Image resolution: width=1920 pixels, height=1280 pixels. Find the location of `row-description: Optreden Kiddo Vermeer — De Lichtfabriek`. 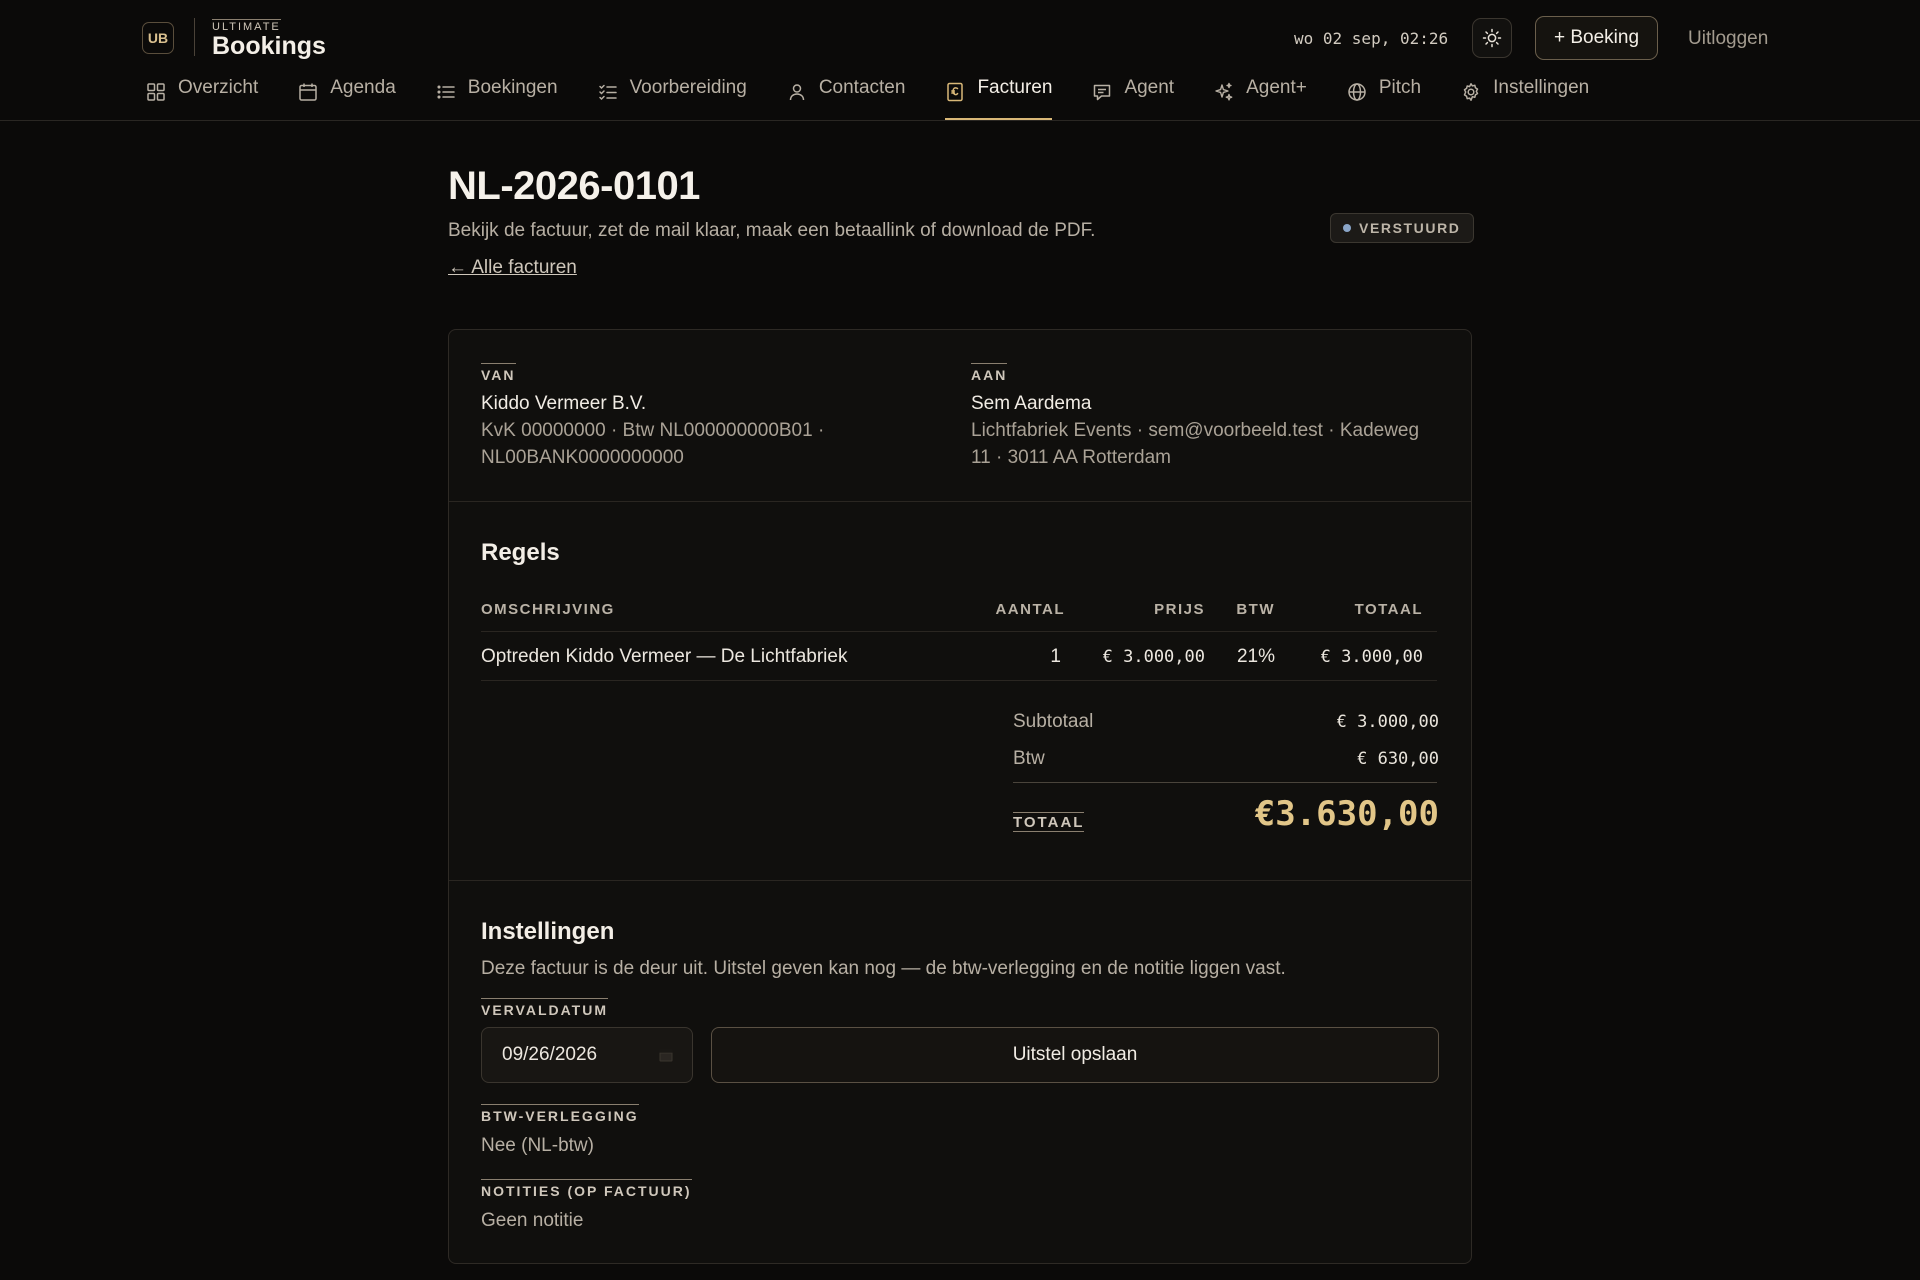

row-description: Optreden Kiddo Vermeer — De Lichtfabriek is located at coordinates (664, 656).